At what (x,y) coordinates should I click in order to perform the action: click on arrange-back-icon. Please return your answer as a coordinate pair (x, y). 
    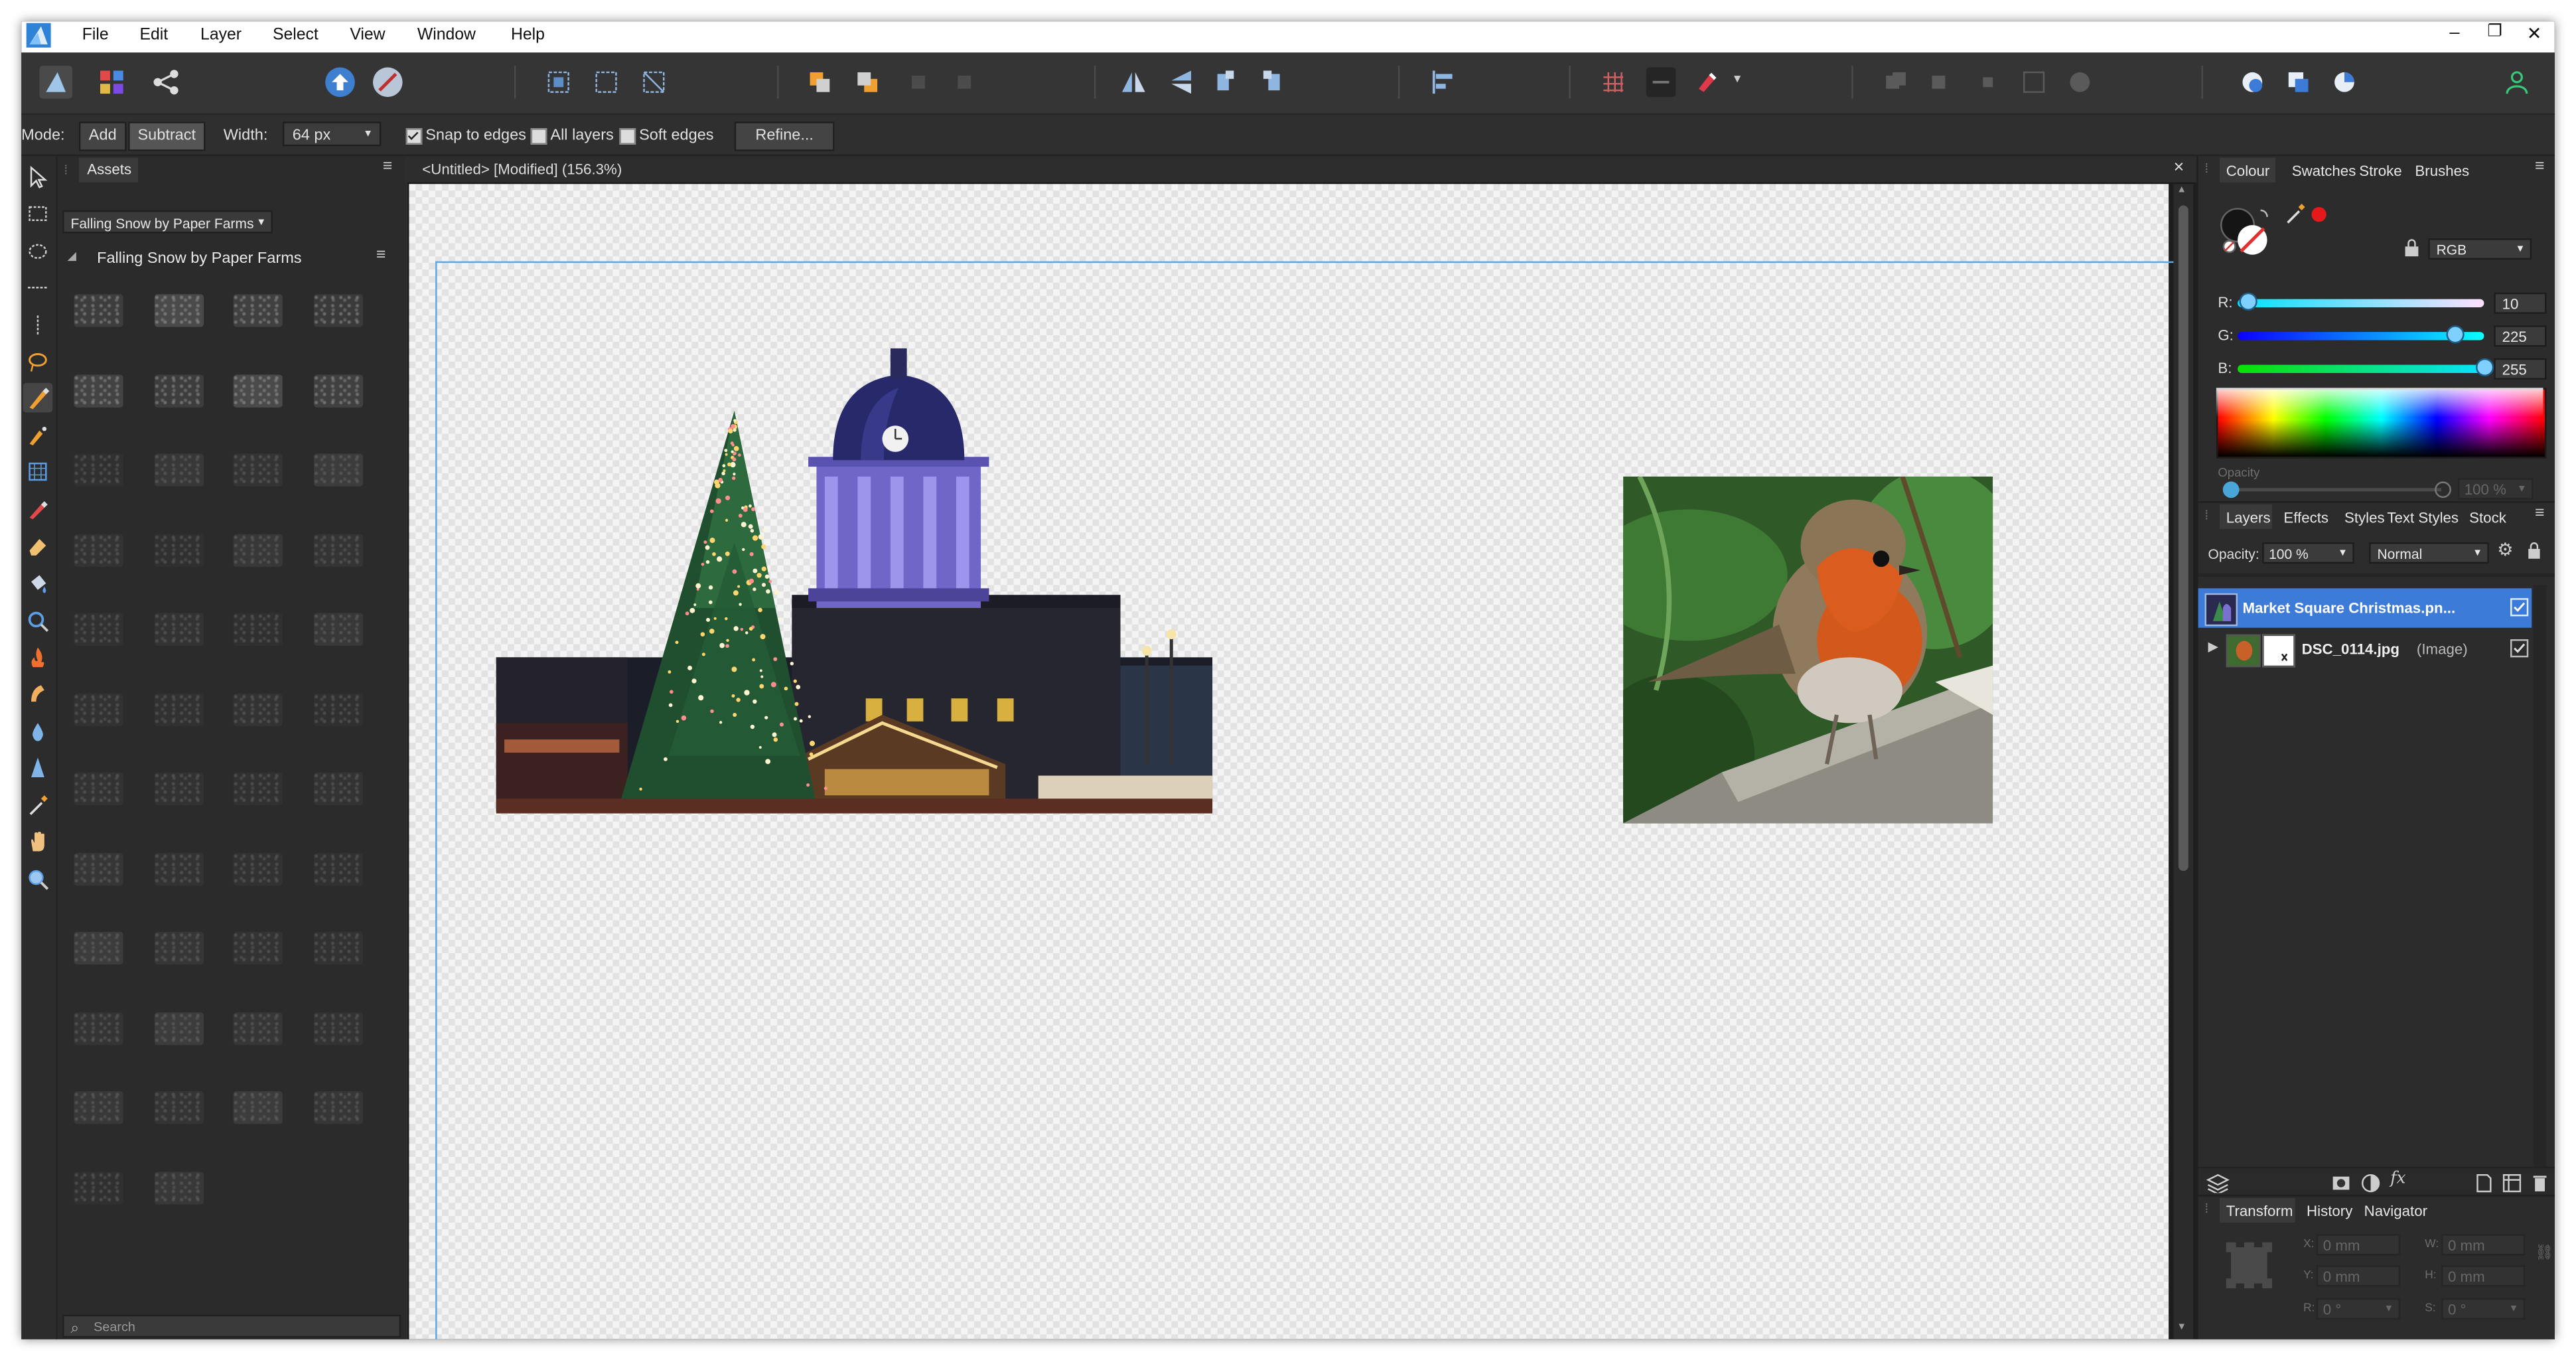
    Looking at the image, I should click on (868, 83).